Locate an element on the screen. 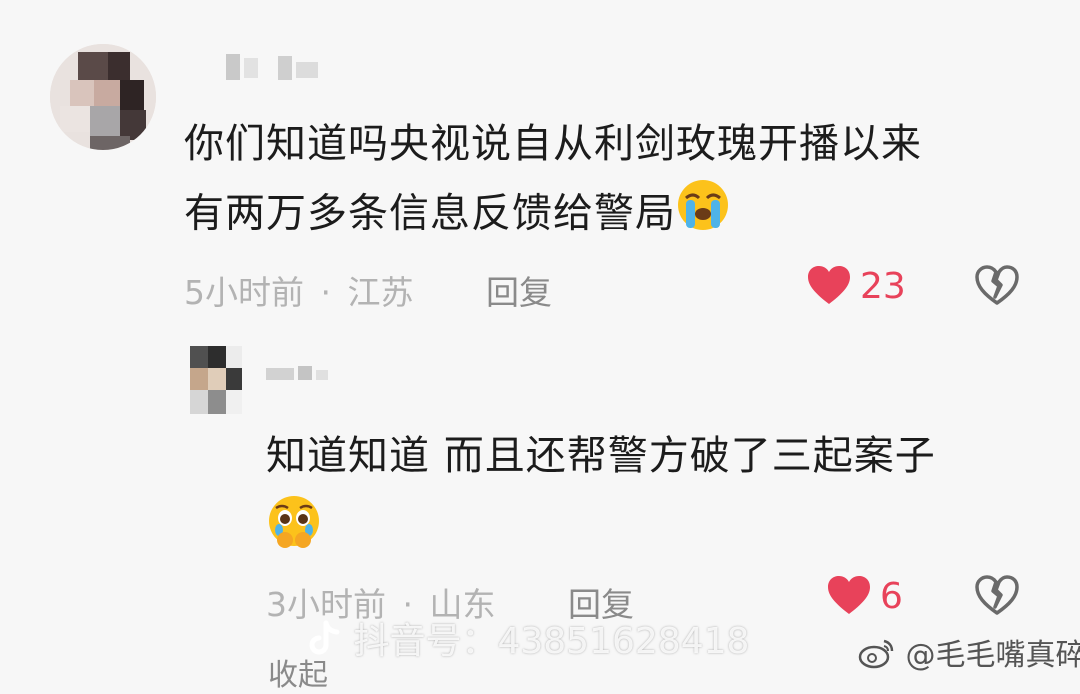 The height and width of the screenshot is (694, 1080). douyin-watermark: 抖音号：43851628418 is located at coordinates (527, 640).